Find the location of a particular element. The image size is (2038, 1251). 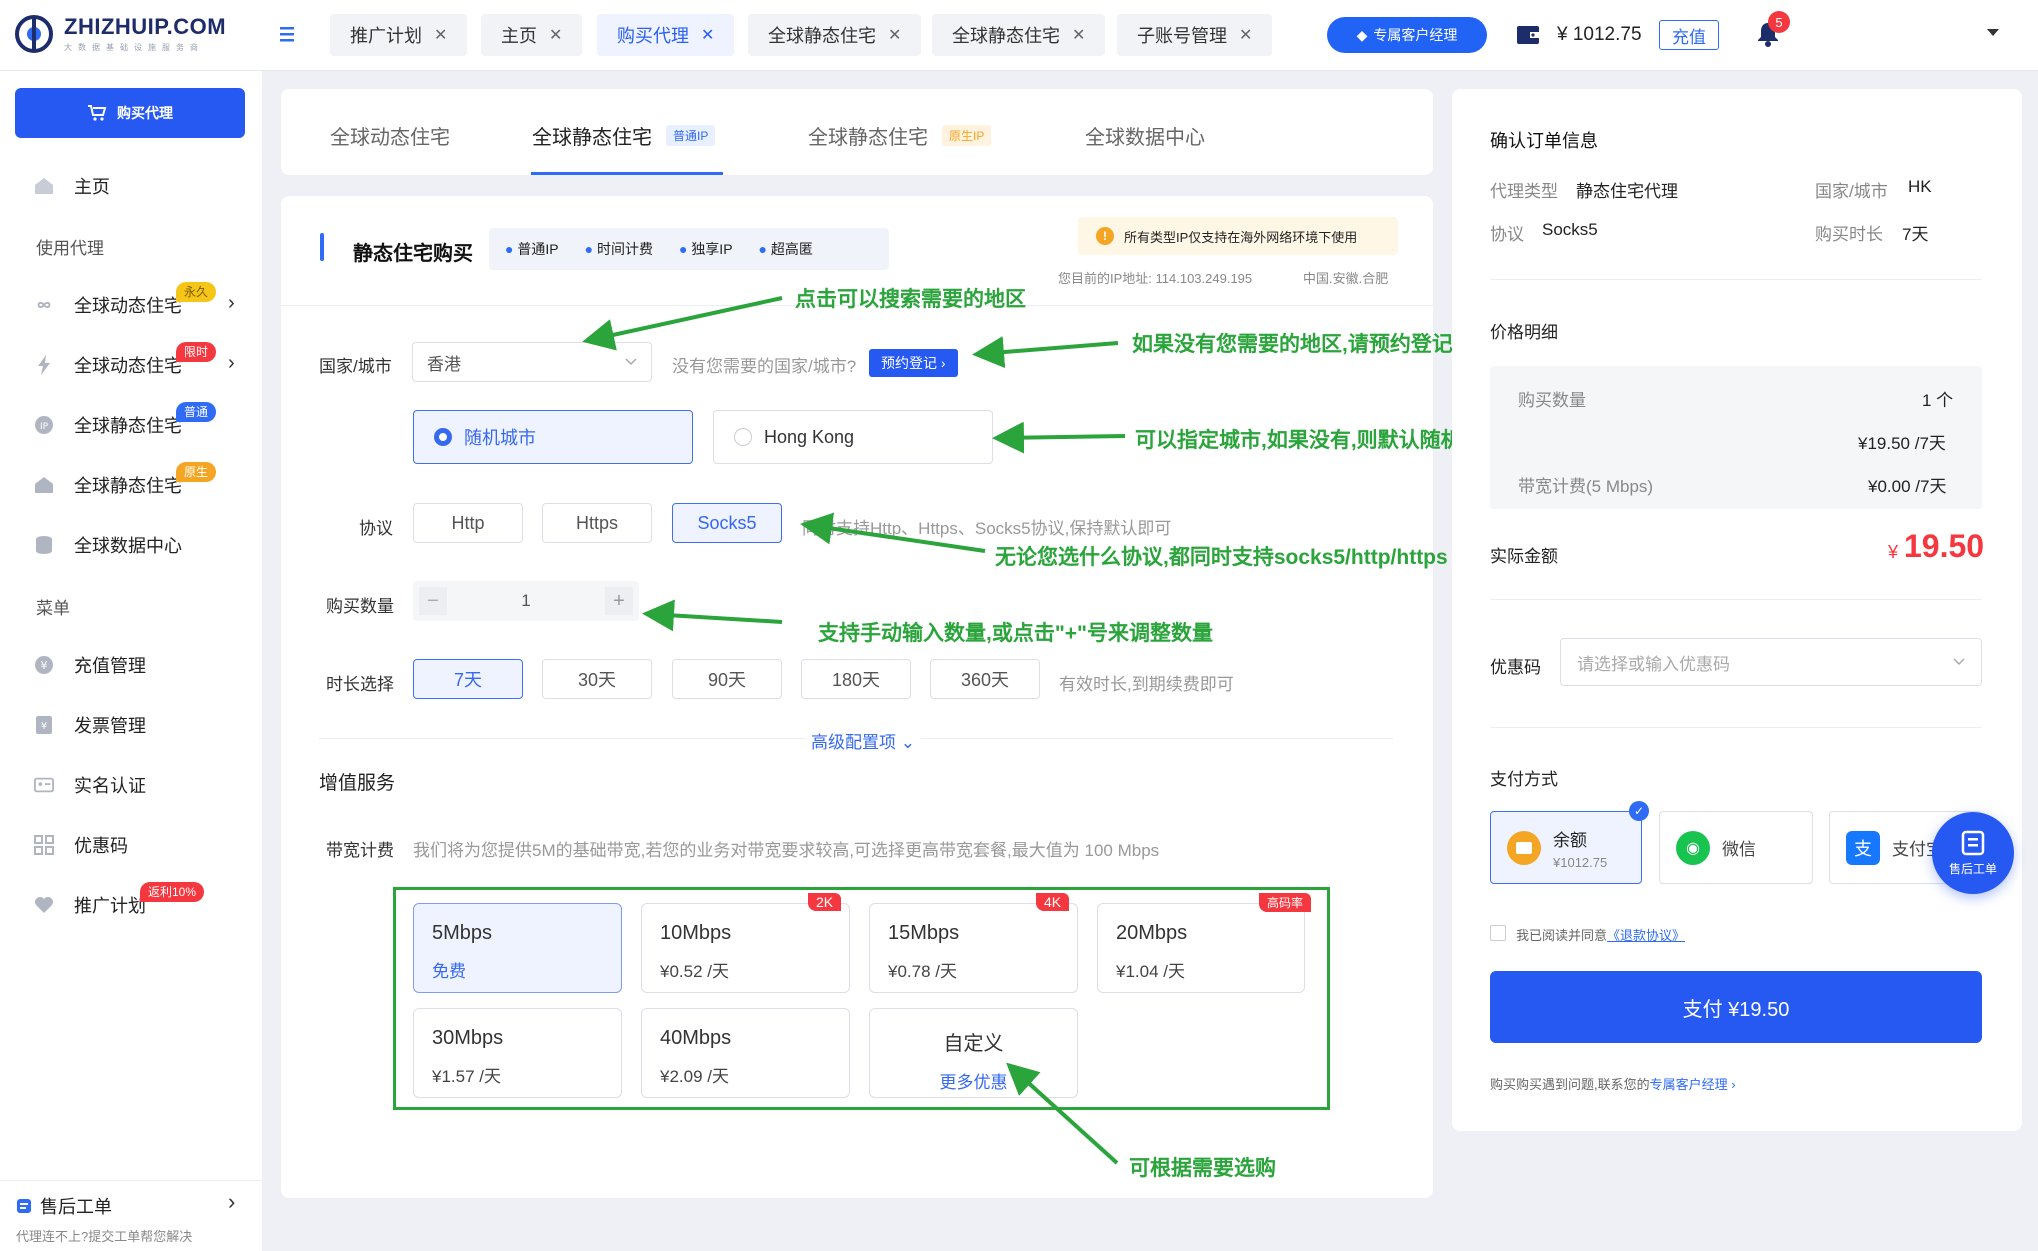

pay-button: 支付 ¥19.50 is located at coordinates (1736, 1007).